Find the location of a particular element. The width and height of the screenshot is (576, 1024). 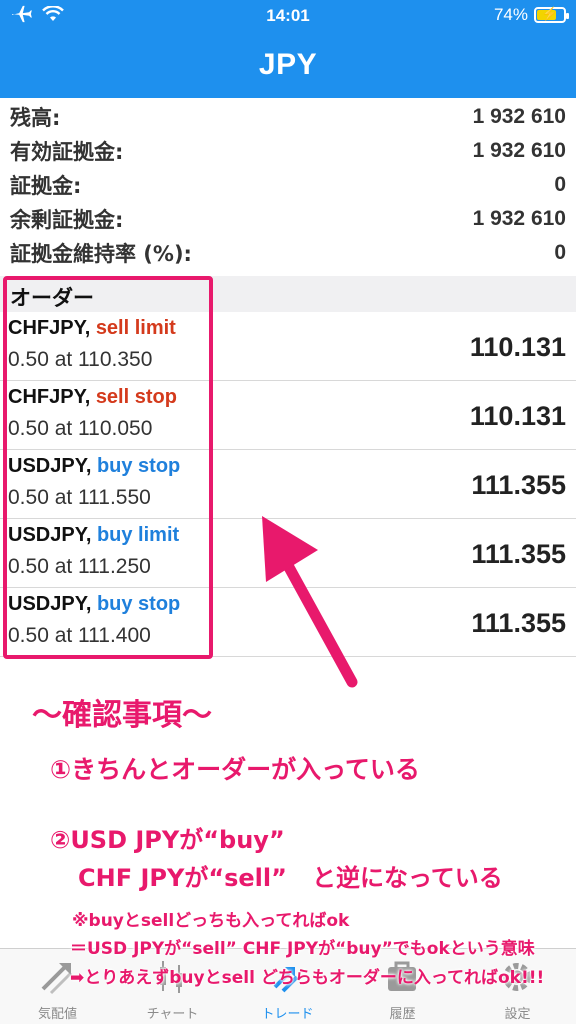

annotation-note-1: ※buyとsellどっちも入ってればok is located at coordinates (211, 921).